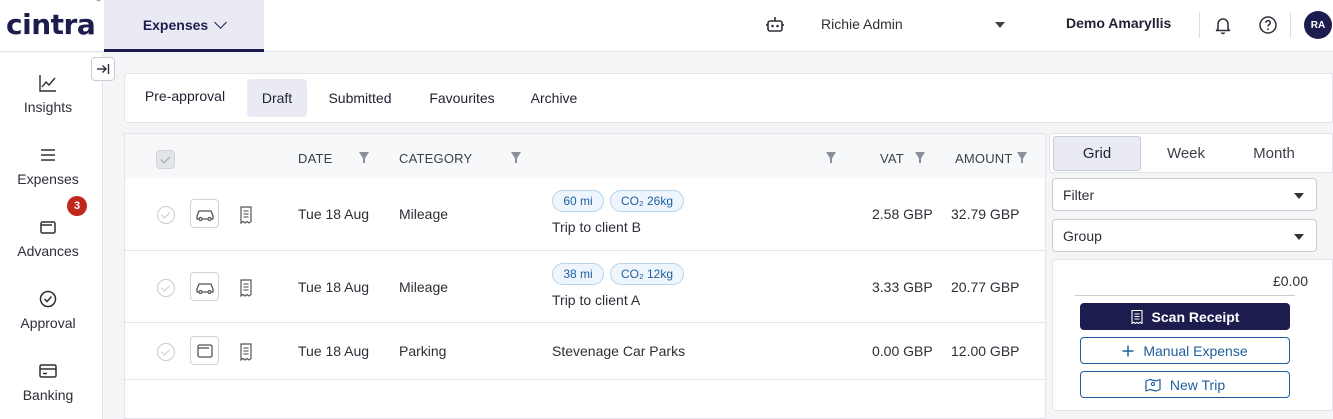 The height and width of the screenshot is (419, 1333). Describe the element at coordinates (48, 251) in the screenshot. I see `sidebar-item-label: Advances` at that location.